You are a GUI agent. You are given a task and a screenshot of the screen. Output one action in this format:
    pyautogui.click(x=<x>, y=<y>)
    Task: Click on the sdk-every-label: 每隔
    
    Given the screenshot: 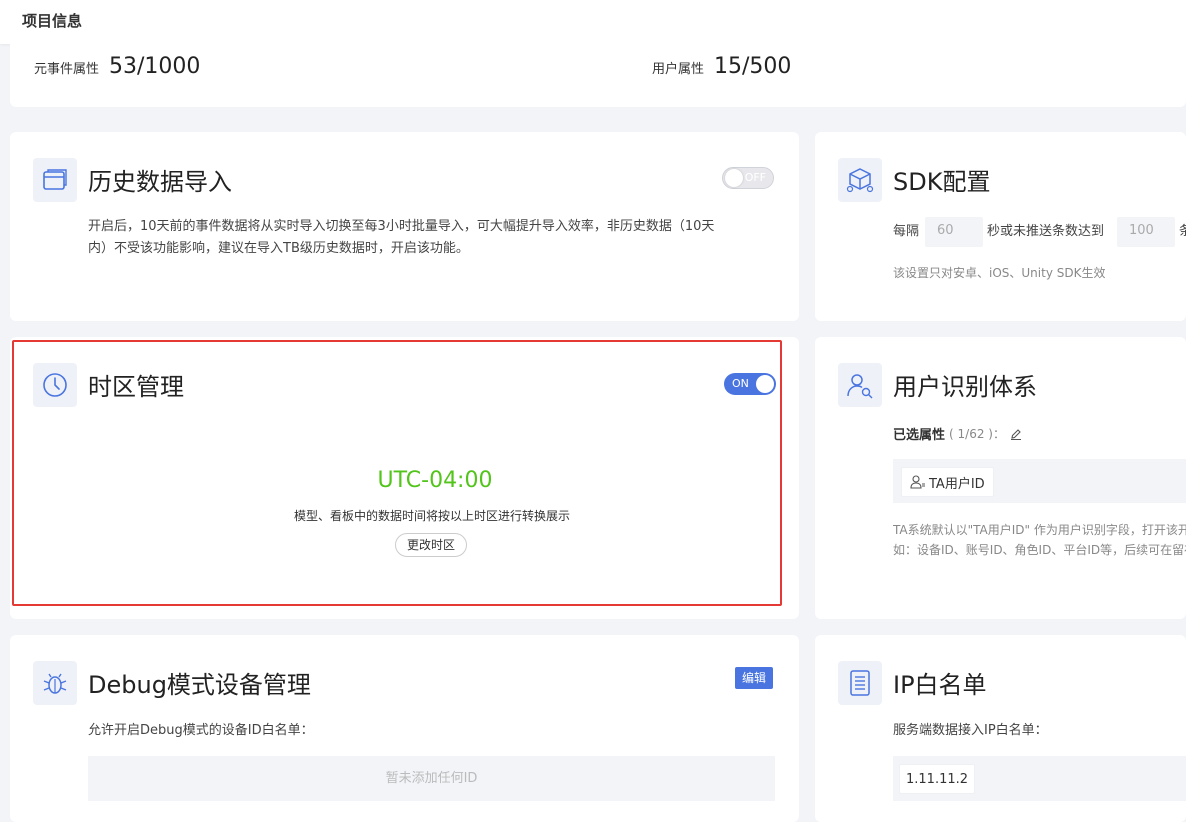 What is the action you would take?
    pyautogui.click(x=906, y=231)
    